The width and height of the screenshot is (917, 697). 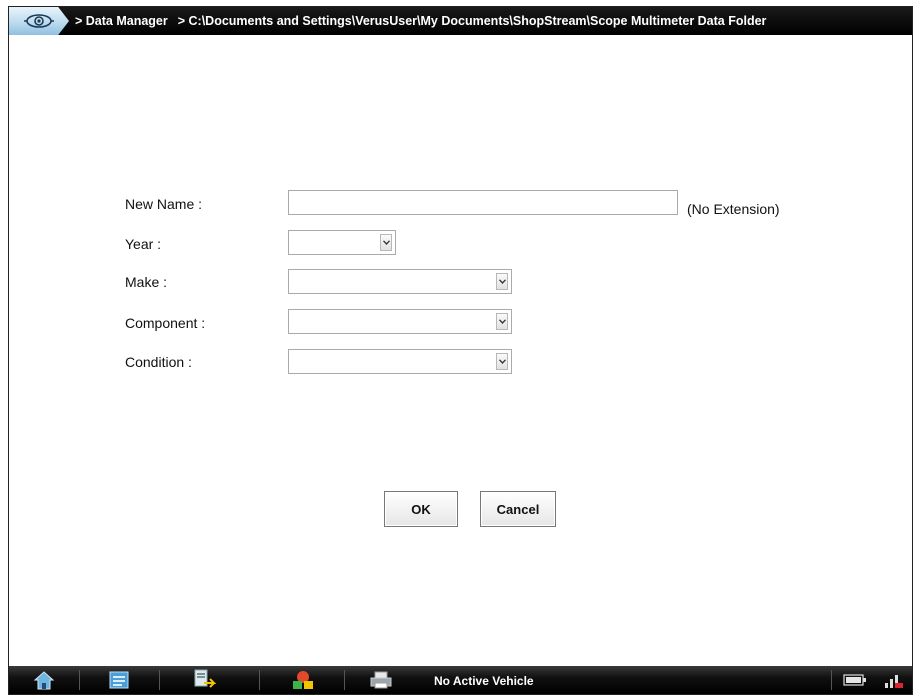 I want to click on battery-indicator, so click(x=855, y=680).